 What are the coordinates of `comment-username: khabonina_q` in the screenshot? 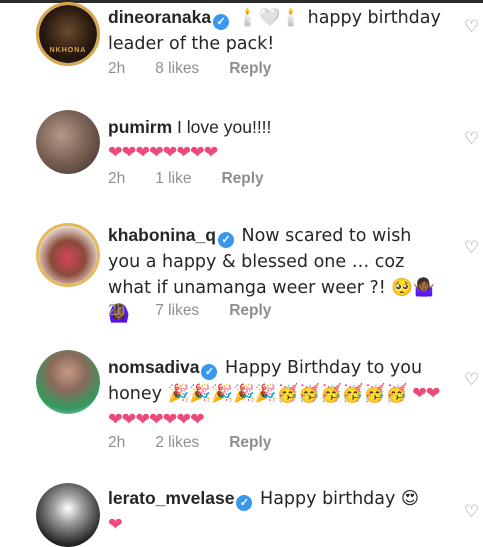 It's located at (162, 235).